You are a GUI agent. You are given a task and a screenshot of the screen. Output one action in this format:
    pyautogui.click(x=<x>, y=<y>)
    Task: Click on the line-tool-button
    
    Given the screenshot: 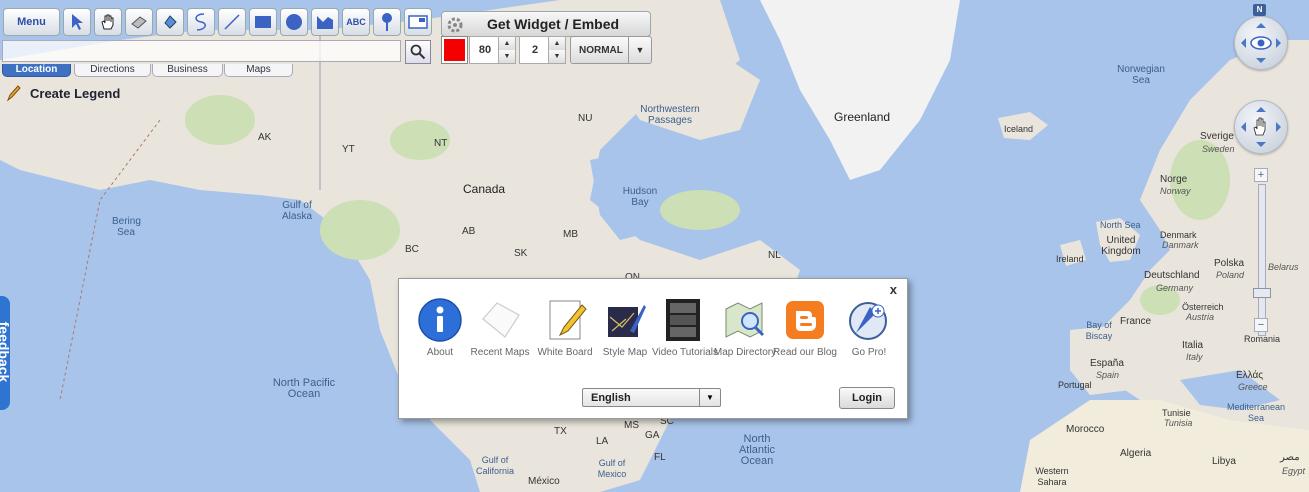 What is the action you would take?
    pyautogui.click(x=232, y=22)
    